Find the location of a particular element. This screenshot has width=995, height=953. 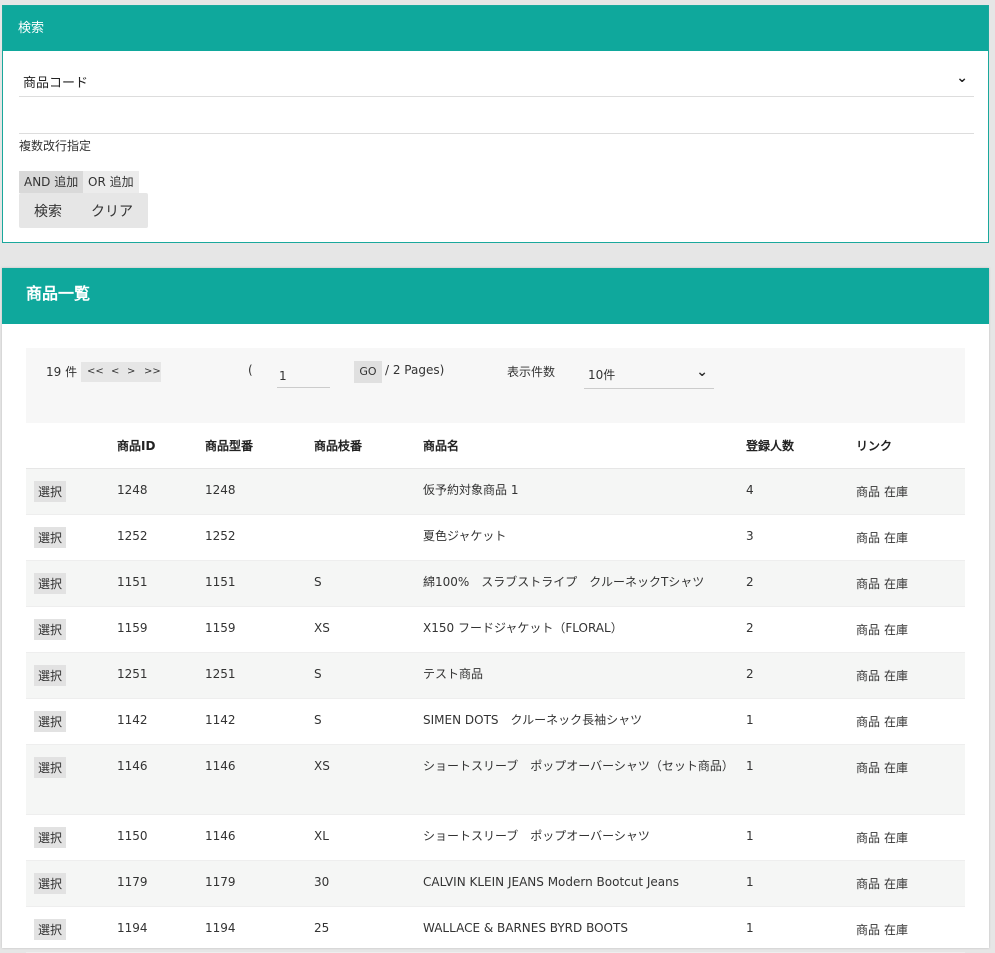

product-branch is located at coordinates (368, 492).